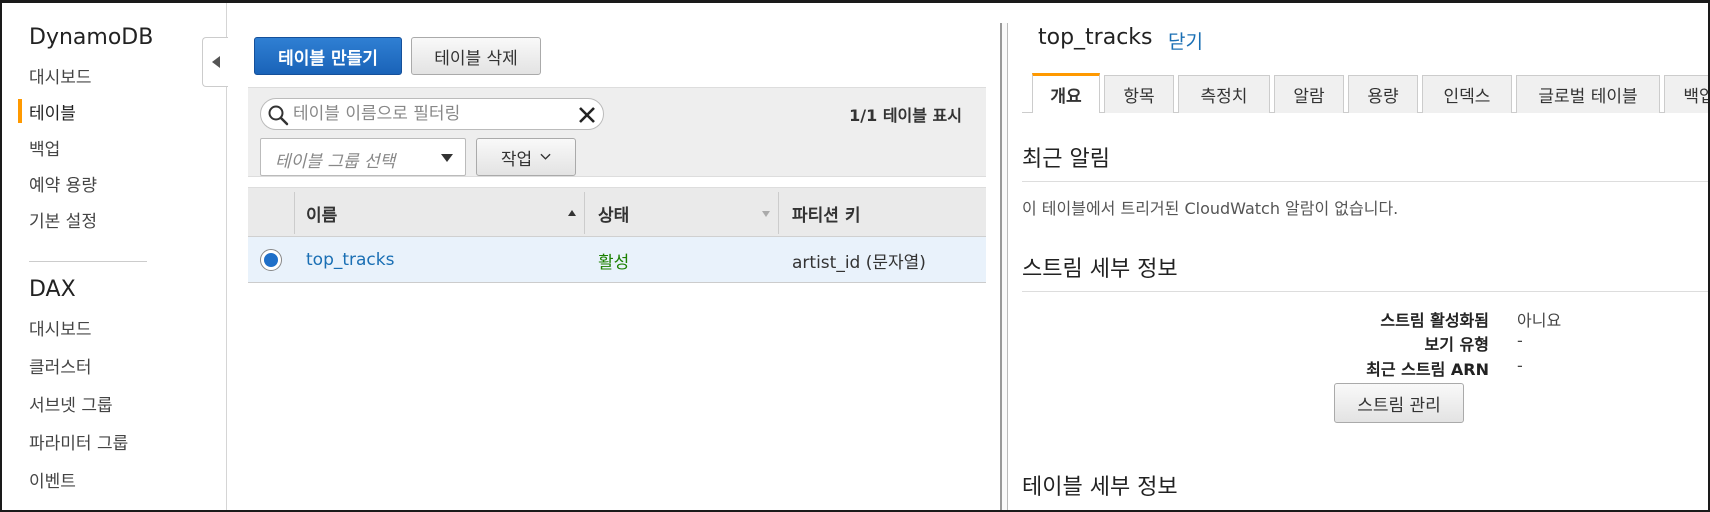  What do you see at coordinates (20, 111) in the screenshot?
I see `sidebar-active-indicator` at bounding box center [20, 111].